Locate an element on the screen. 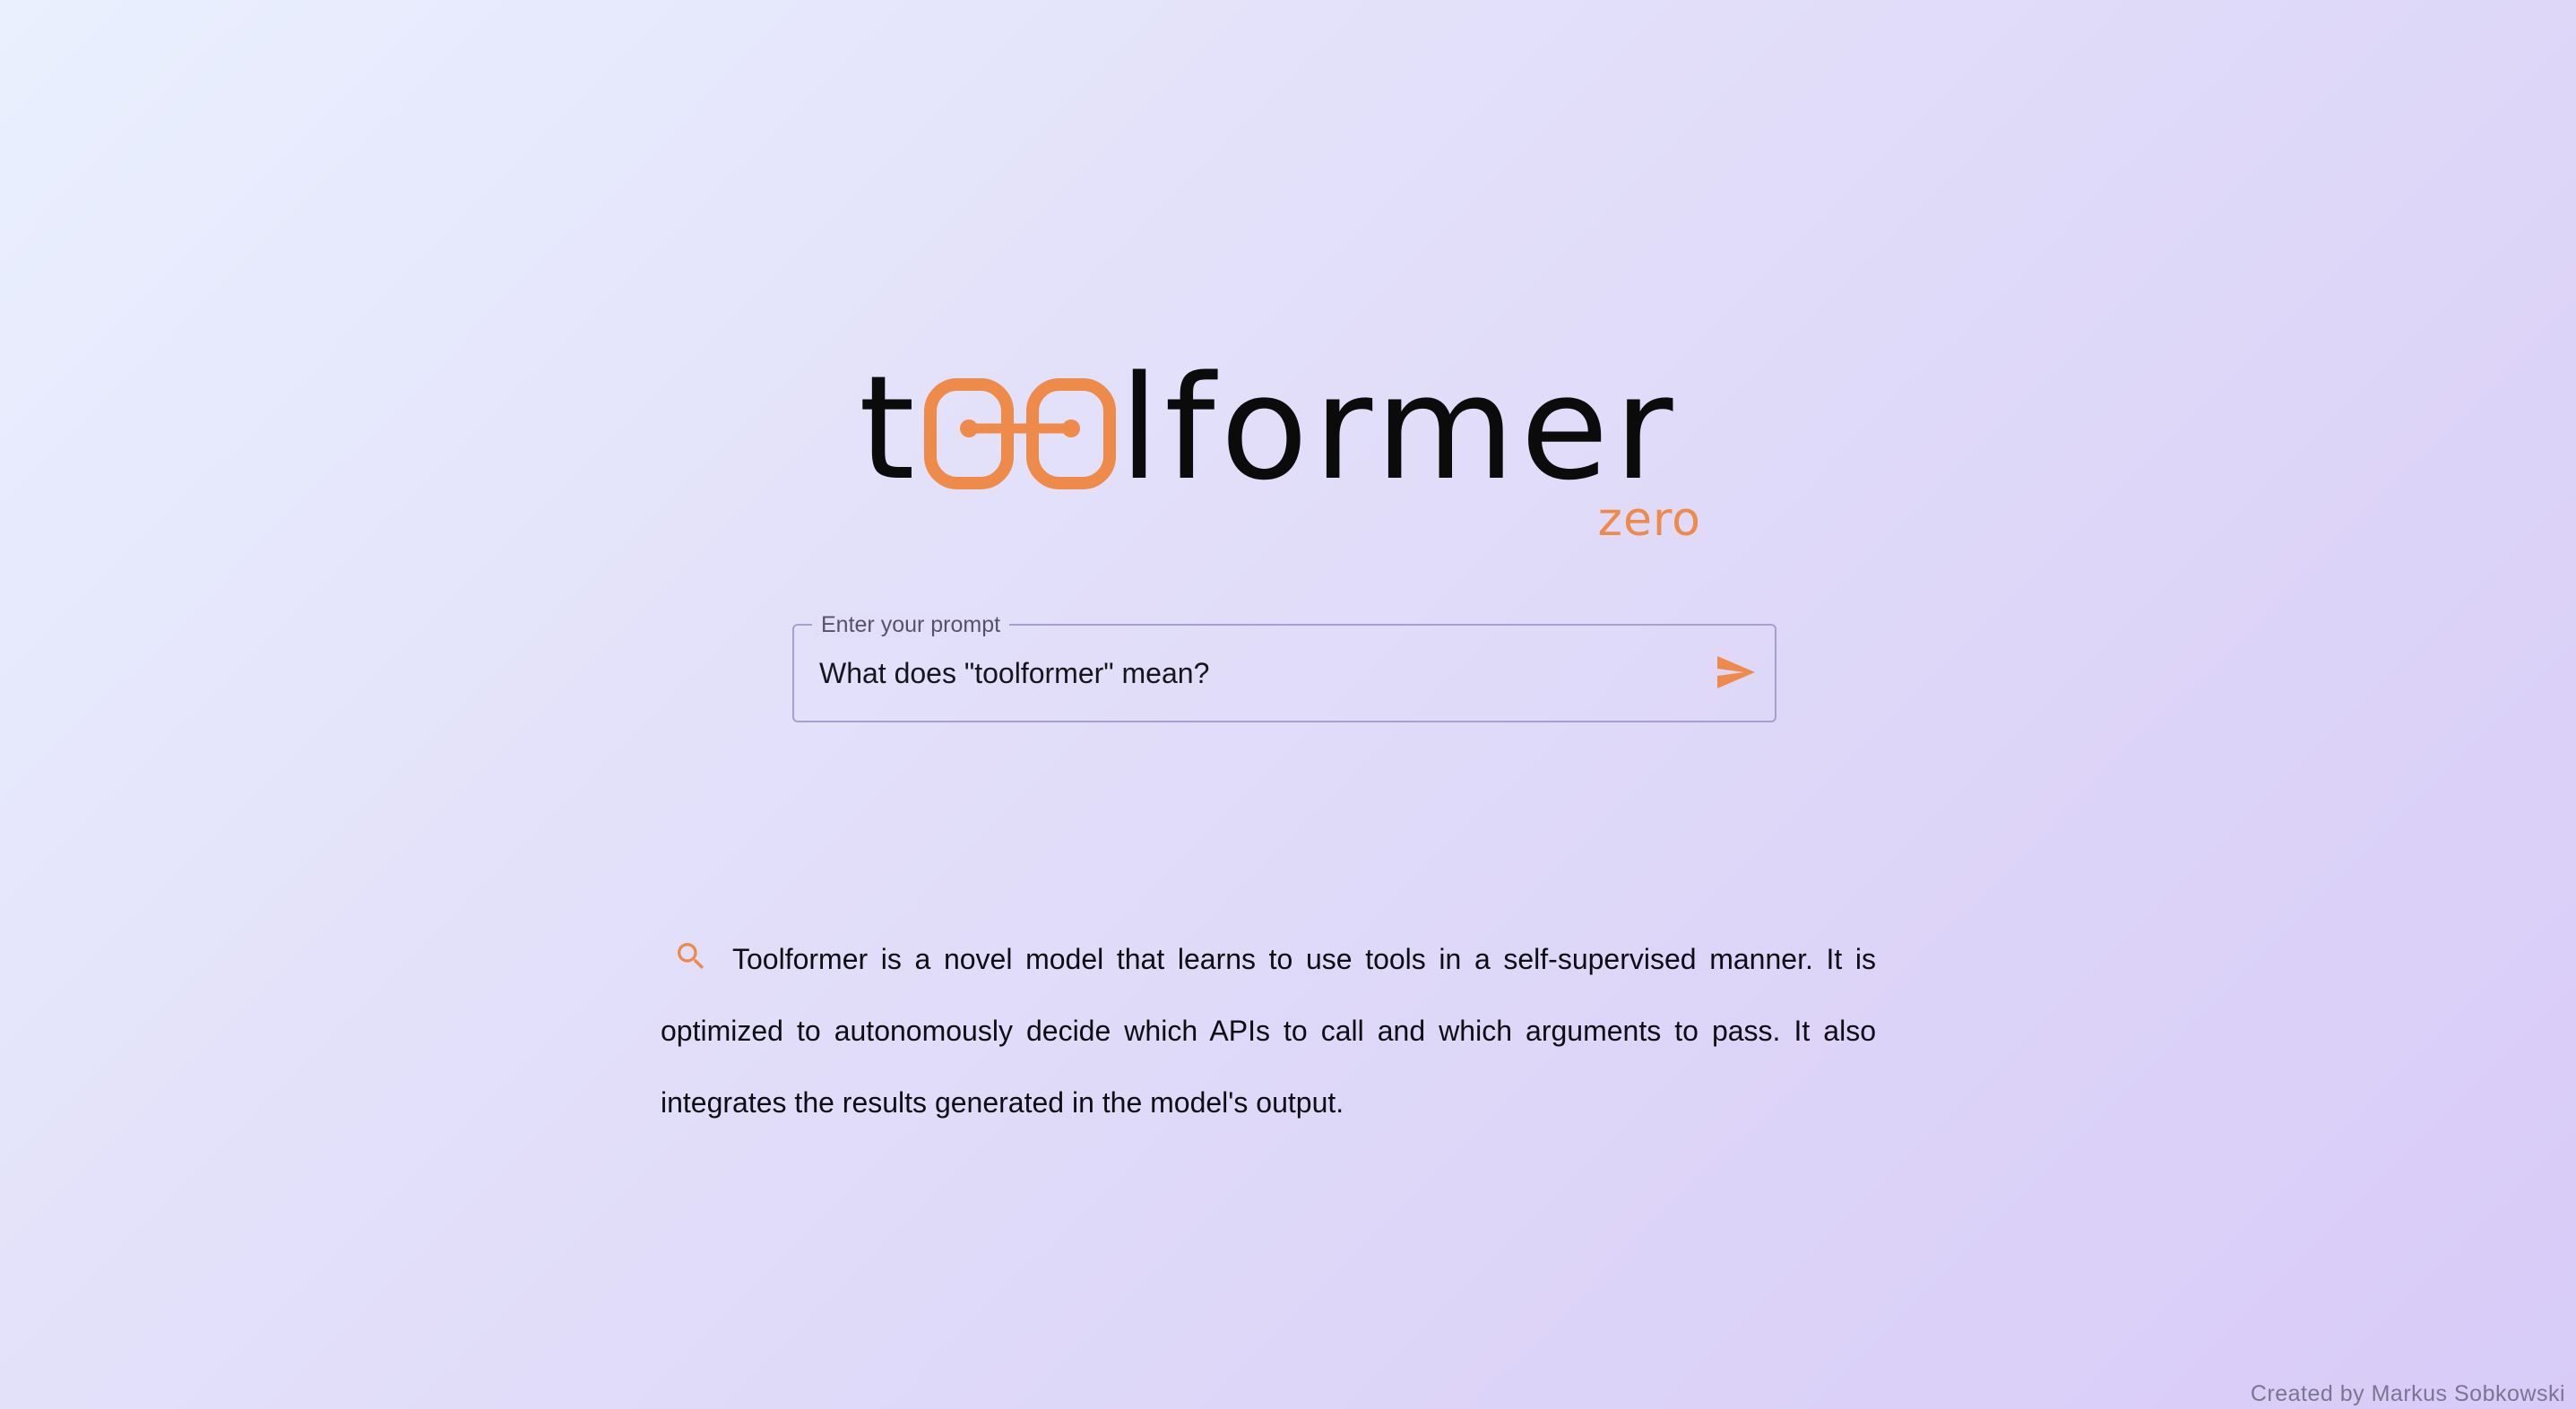 Image resolution: width=2576 pixels, height=1409 pixels. send-button is located at coordinates (1735, 672).